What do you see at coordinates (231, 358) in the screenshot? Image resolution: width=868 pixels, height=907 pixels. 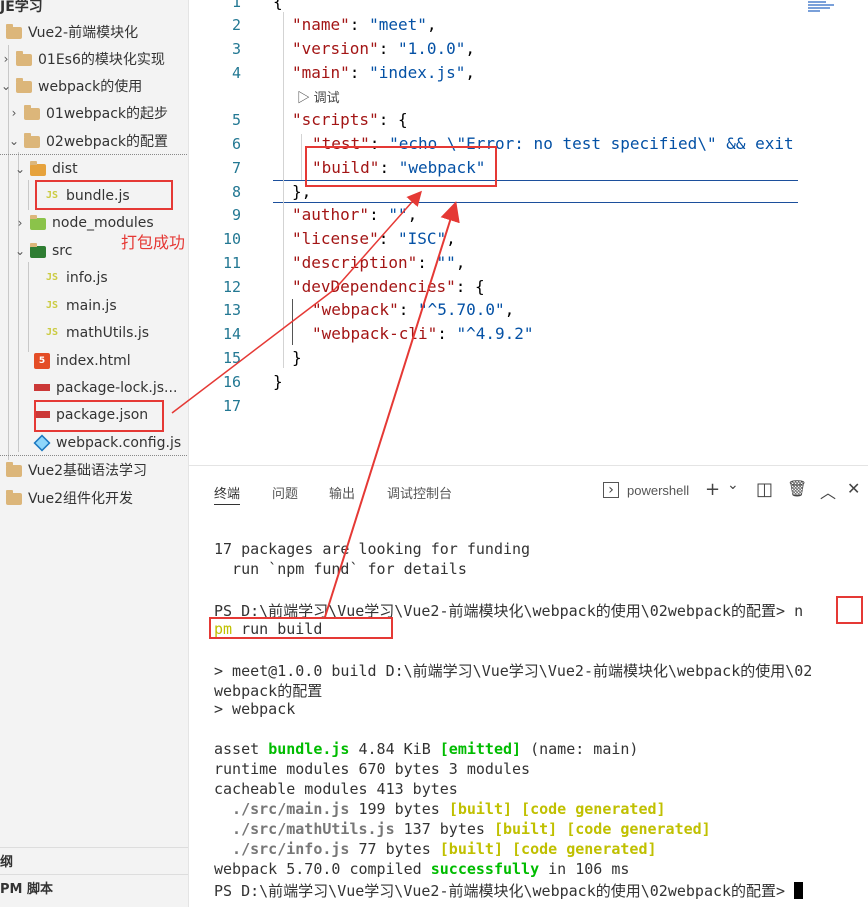 I see `line-number: 15` at bounding box center [231, 358].